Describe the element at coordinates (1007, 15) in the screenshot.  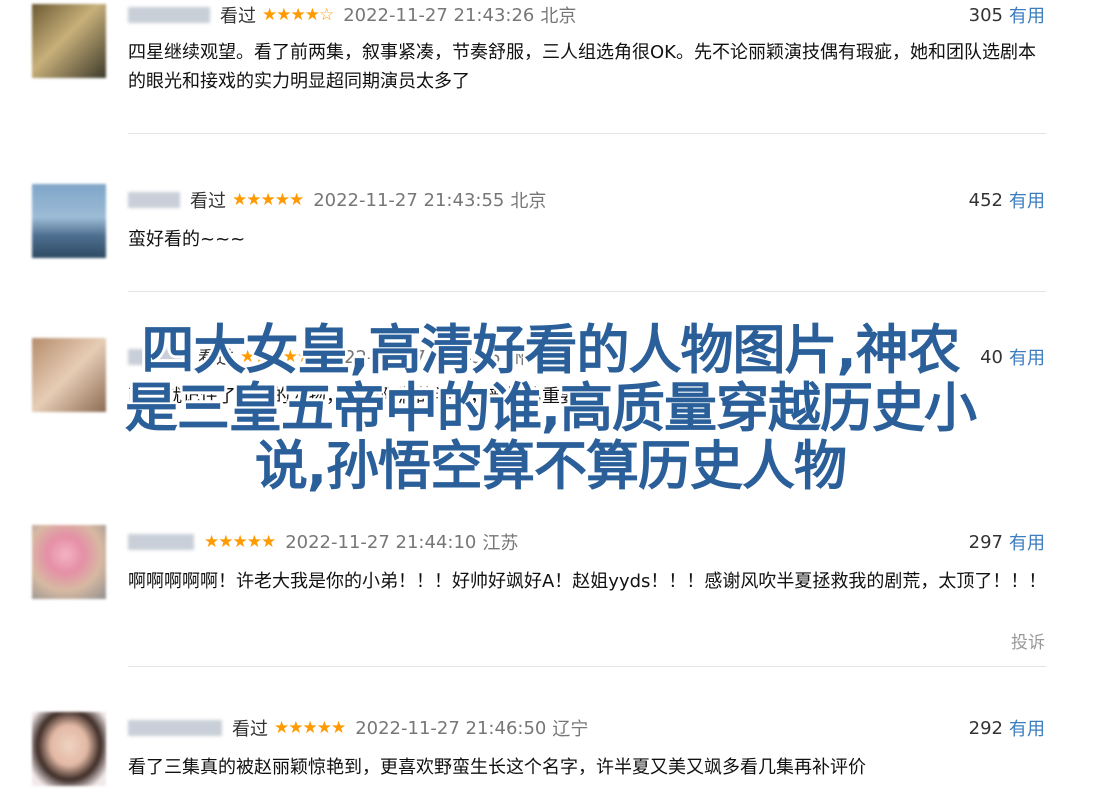
I see `vote-area: 305 有用` at that location.